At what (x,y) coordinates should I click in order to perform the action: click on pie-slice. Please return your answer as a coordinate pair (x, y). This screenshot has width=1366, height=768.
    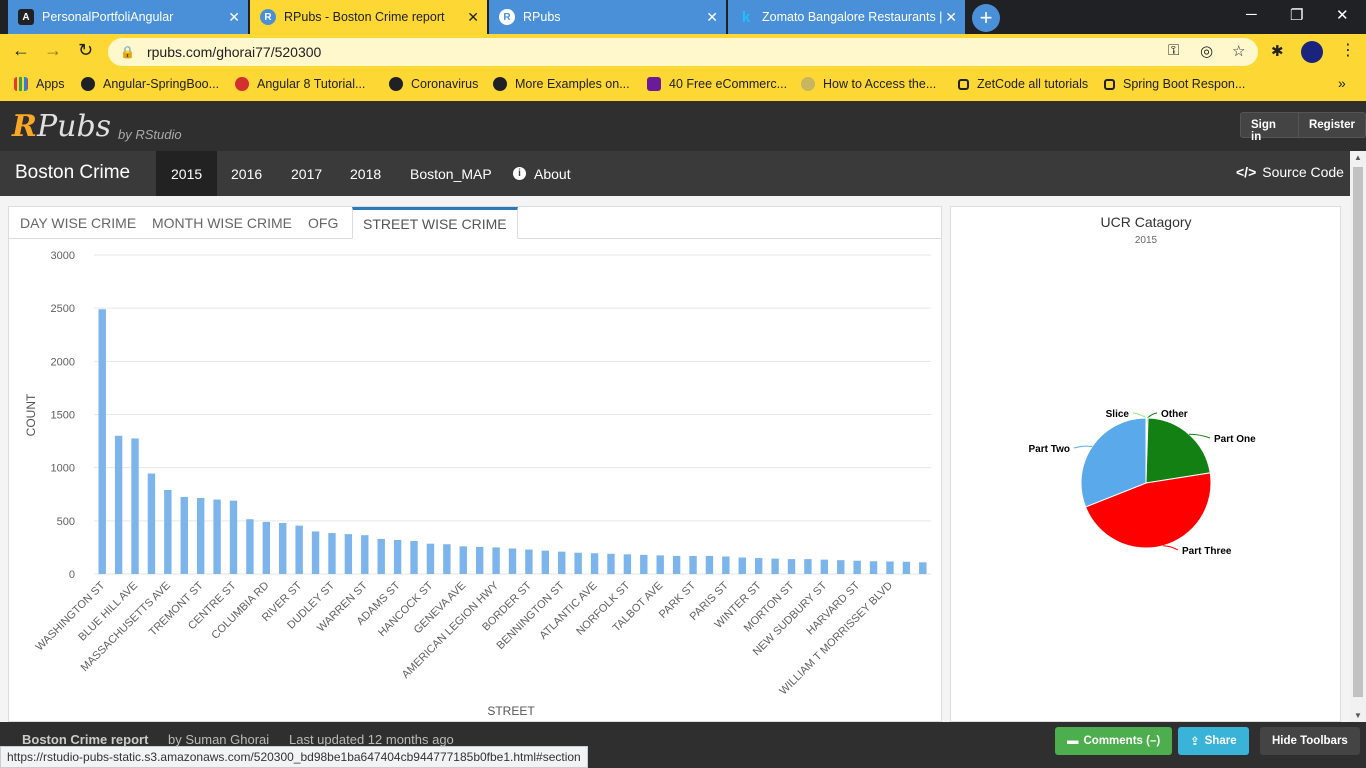
    Looking at the image, I should click on (1178, 450).